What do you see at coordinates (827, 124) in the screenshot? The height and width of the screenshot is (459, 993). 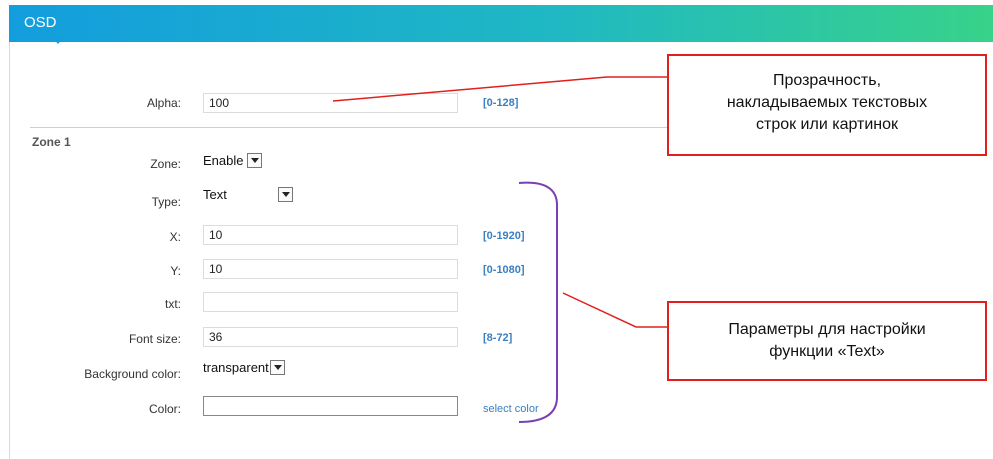 I see `alpha-callout-line-3: строк или картинок` at bounding box center [827, 124].